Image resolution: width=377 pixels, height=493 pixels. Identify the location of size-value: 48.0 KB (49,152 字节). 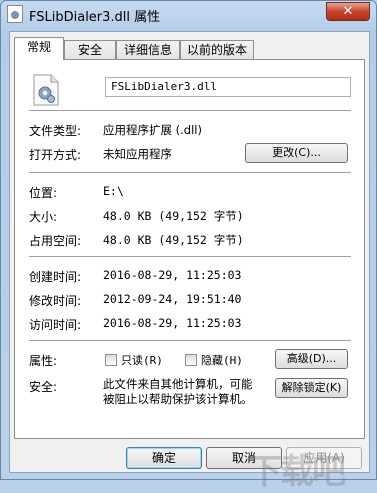
(173, 216).